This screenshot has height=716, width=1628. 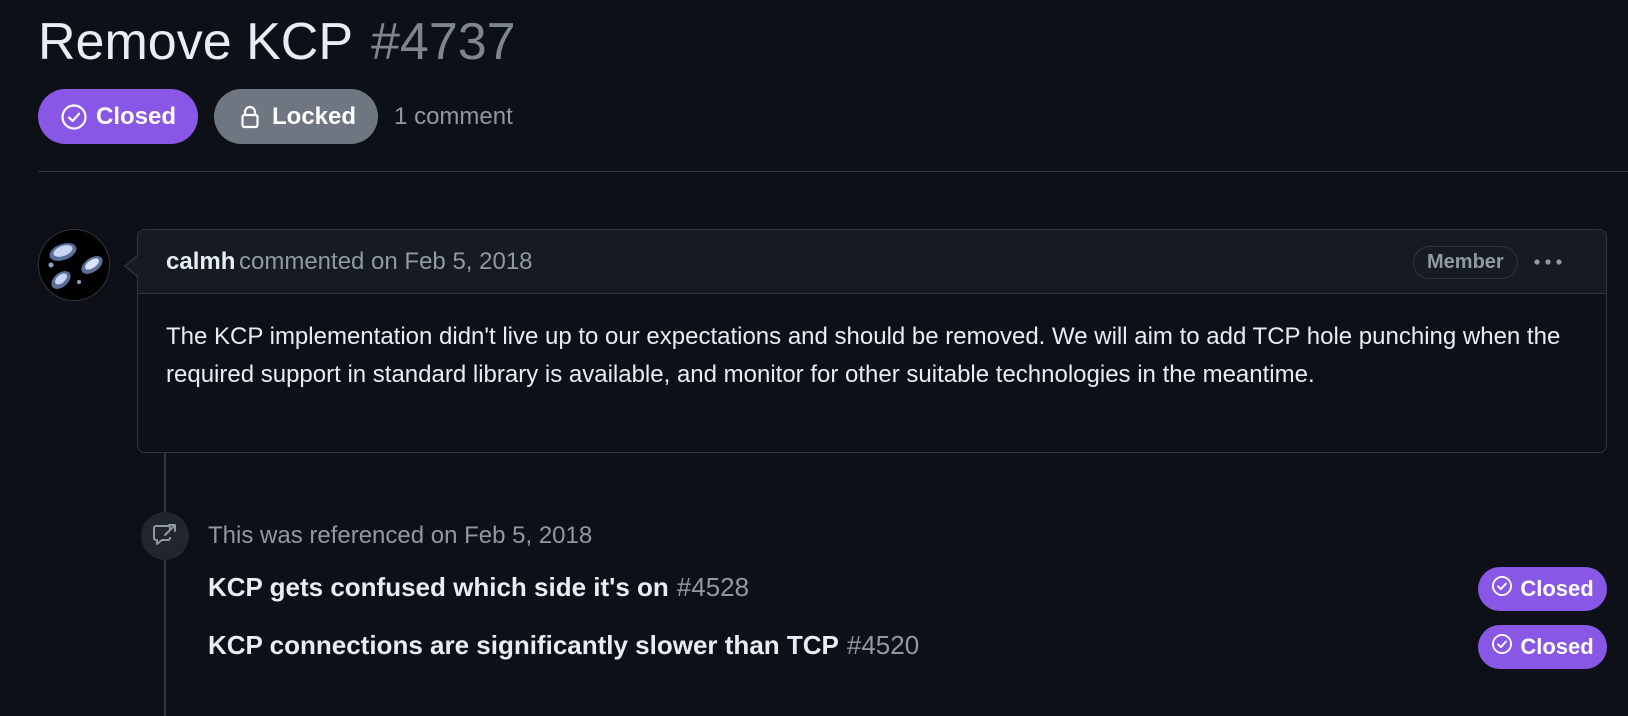 I want to click on timeline-line, so click(x=165, y=584).